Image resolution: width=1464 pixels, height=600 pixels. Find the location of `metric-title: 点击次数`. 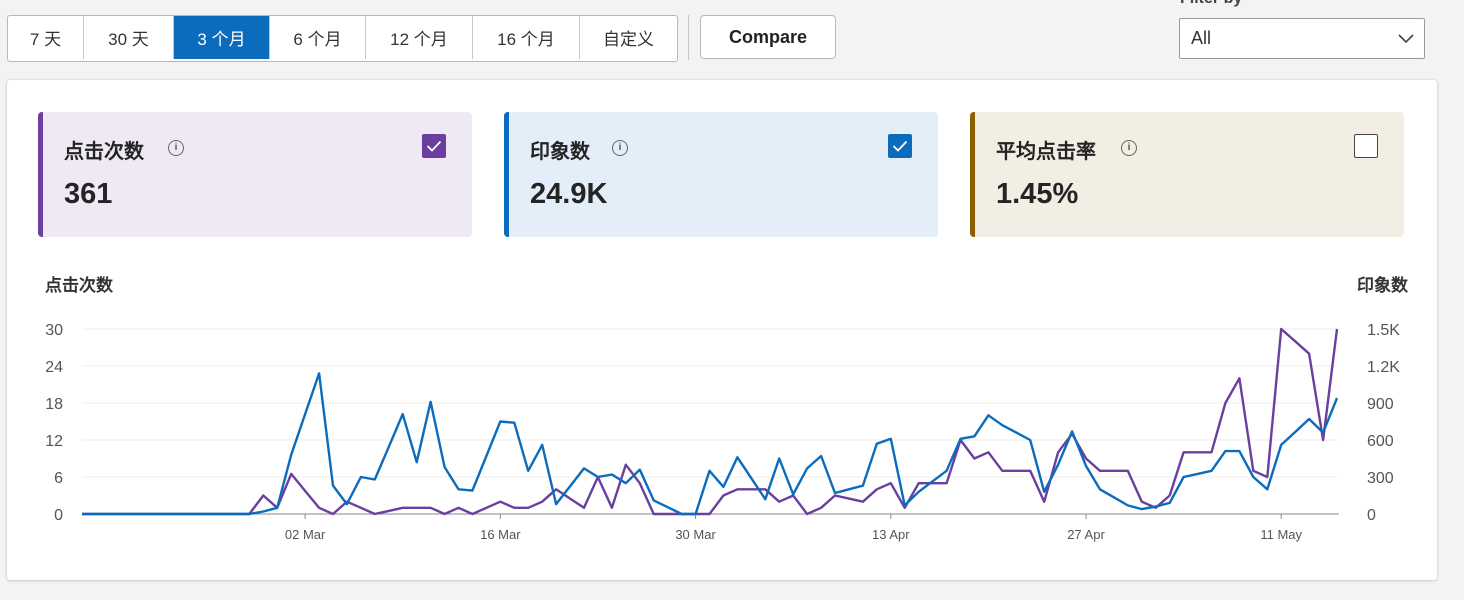

metric-title: 点击次数 is located at coordinates (104, 152).